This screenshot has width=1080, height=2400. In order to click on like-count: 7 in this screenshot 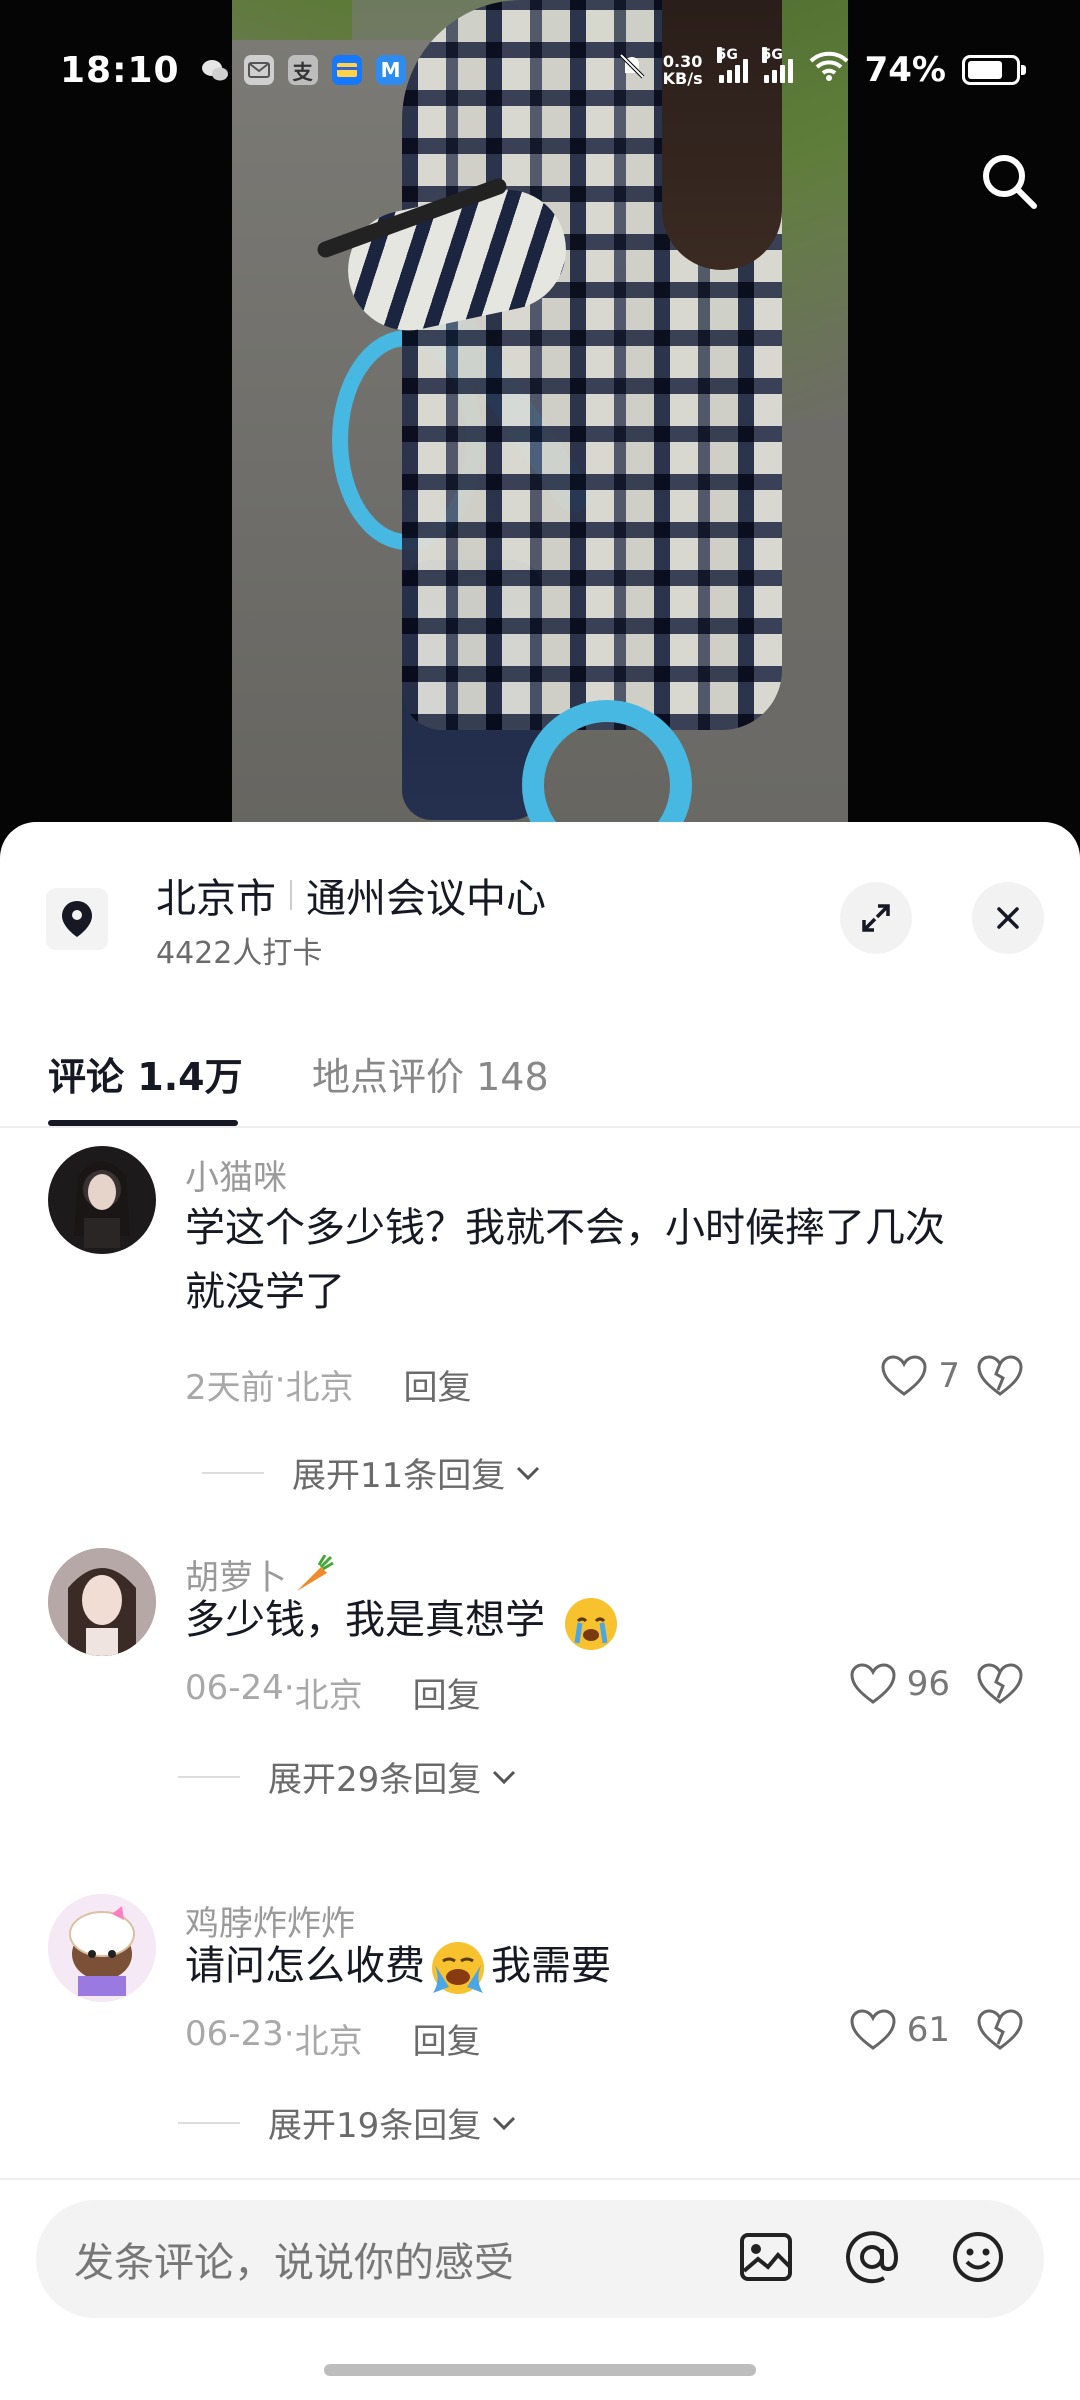, I will do `click(949, 1376)`.